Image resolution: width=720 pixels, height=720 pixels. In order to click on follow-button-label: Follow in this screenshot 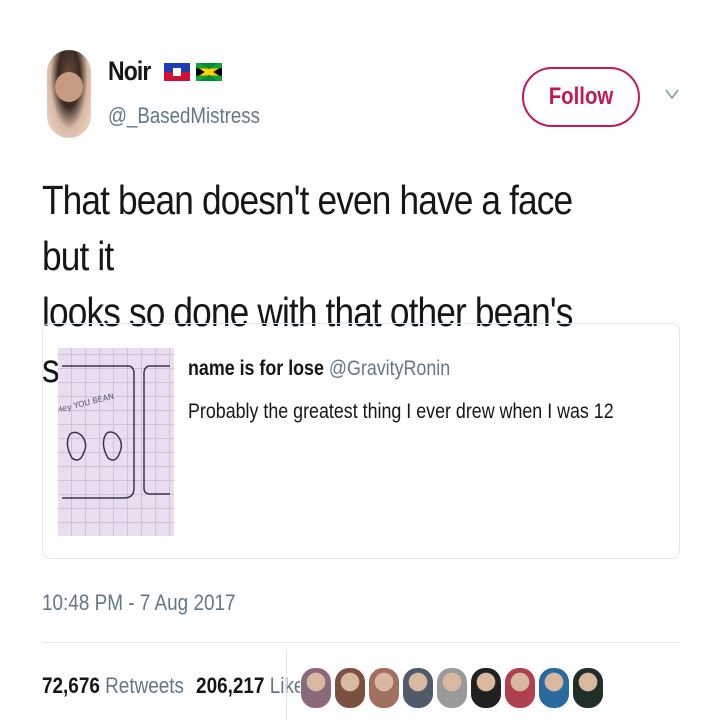, I will do `click(581, 96)`.